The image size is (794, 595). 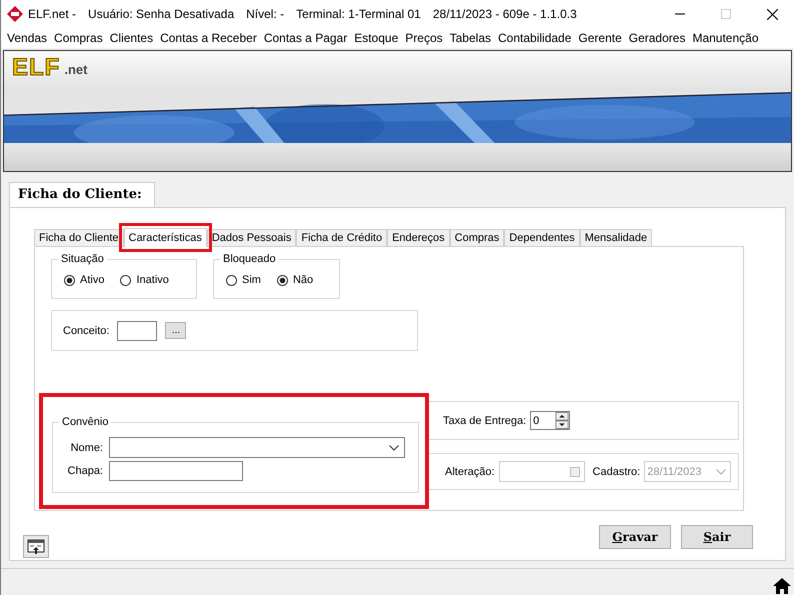 I want to click on screen-icon-button, so click(x=36, y=546).